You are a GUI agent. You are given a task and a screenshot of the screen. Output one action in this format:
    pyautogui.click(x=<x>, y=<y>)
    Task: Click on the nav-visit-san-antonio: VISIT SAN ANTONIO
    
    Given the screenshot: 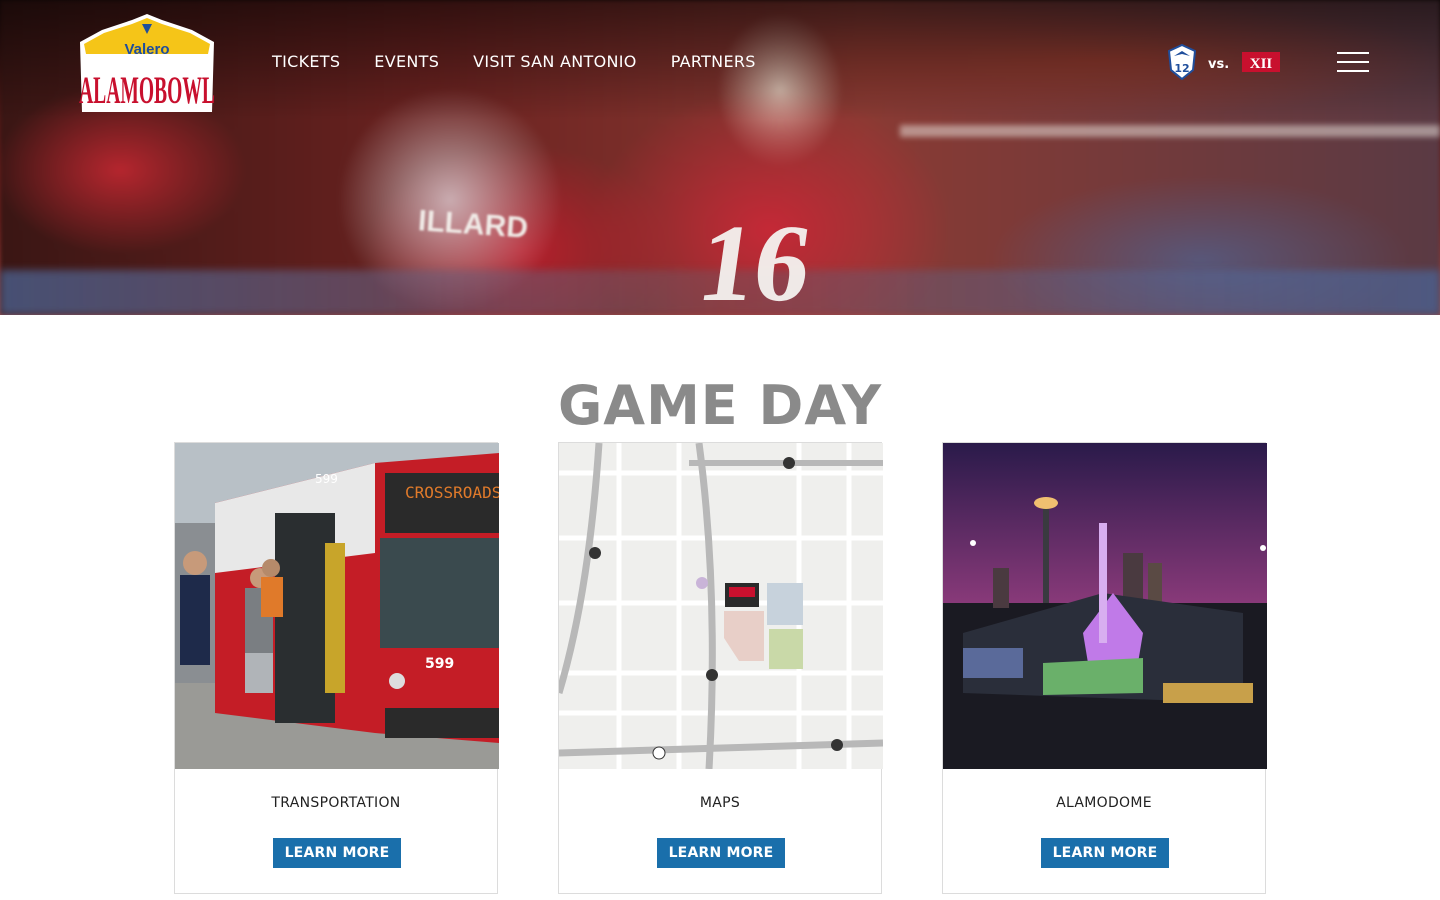 What is the action you would take?
    pyautogui.click(x=555, y=61)
    